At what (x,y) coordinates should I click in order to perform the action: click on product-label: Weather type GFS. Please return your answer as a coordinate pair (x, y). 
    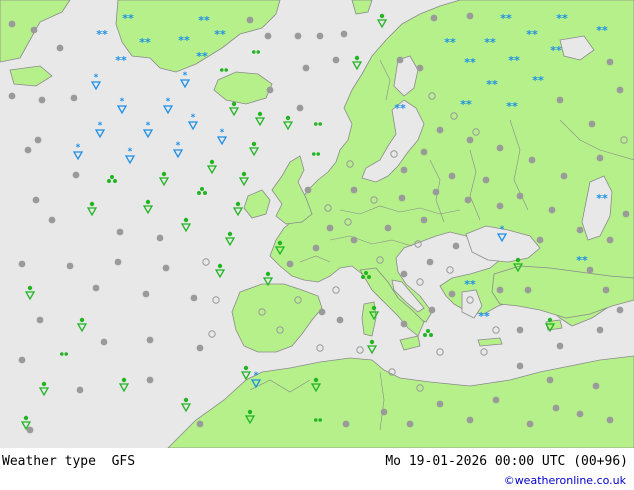
    Looking at the image, I should click on (68, 461).